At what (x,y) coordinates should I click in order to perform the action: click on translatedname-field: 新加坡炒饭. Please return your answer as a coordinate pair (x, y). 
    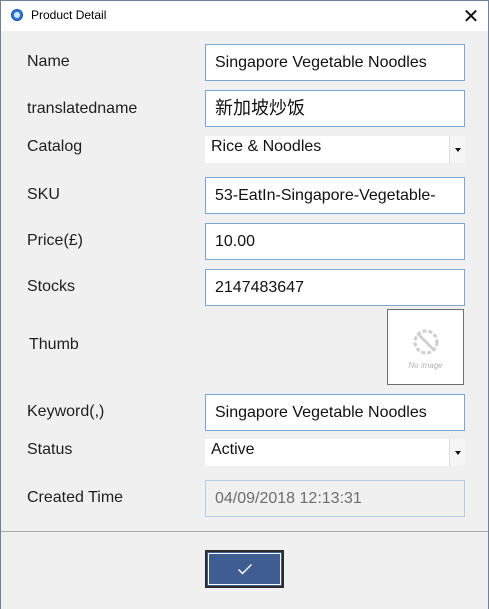
    Looking at the image, I should click on (335, 108).